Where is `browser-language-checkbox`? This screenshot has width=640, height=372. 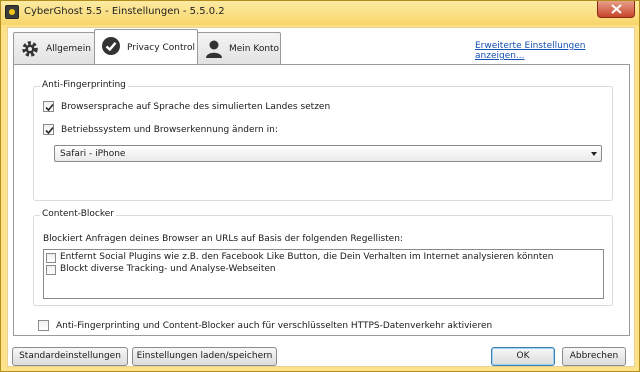 browser-language-checkbox is located at coordinates (48, 106).